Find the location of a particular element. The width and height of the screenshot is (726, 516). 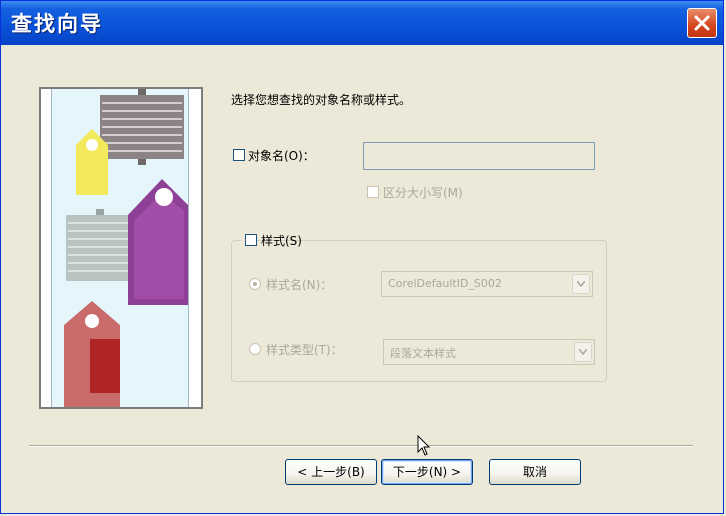

illustration-panel is located at coordinates (120, 248).